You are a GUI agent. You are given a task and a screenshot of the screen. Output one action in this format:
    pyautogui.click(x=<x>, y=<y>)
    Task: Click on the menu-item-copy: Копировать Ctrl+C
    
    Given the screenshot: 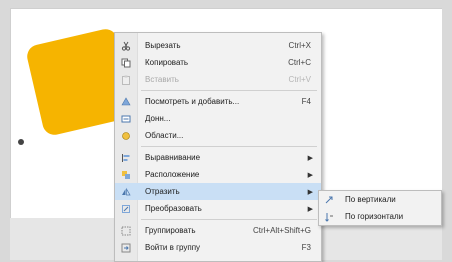 What is the action you would take?
    pyautogui.click(x=218, y=62)
    